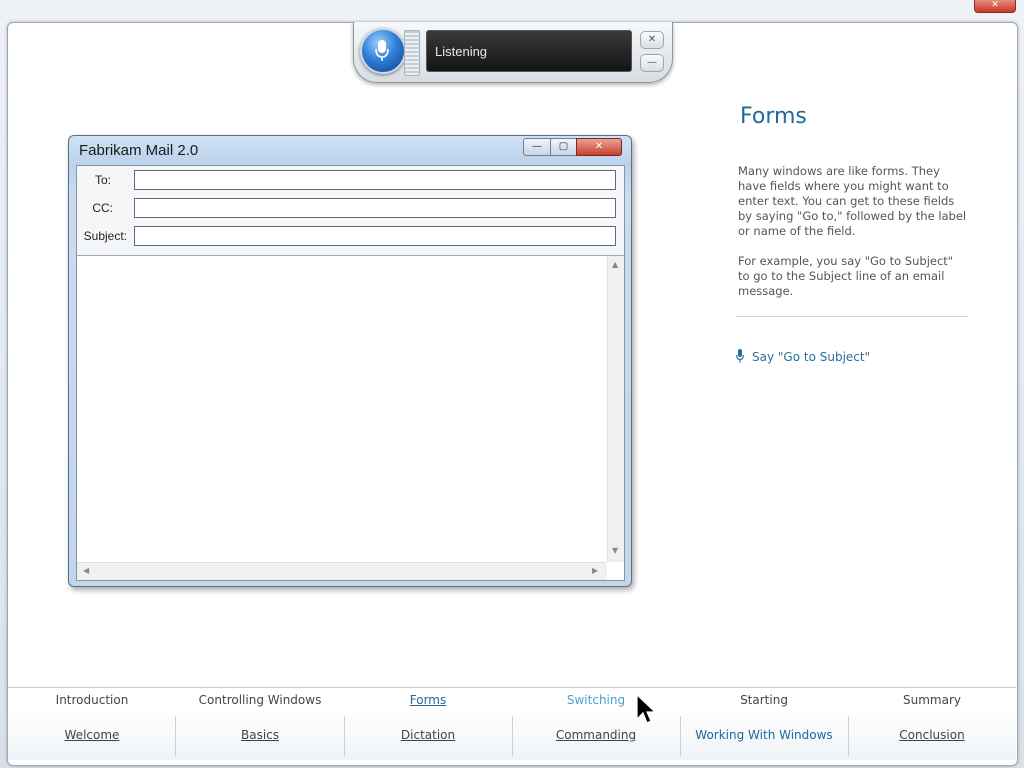 This screenshot has height=768, width=1024. Describe the element at coordinates (260, 735) in the screenshot. I see `nav-basics: Basics` at that location.